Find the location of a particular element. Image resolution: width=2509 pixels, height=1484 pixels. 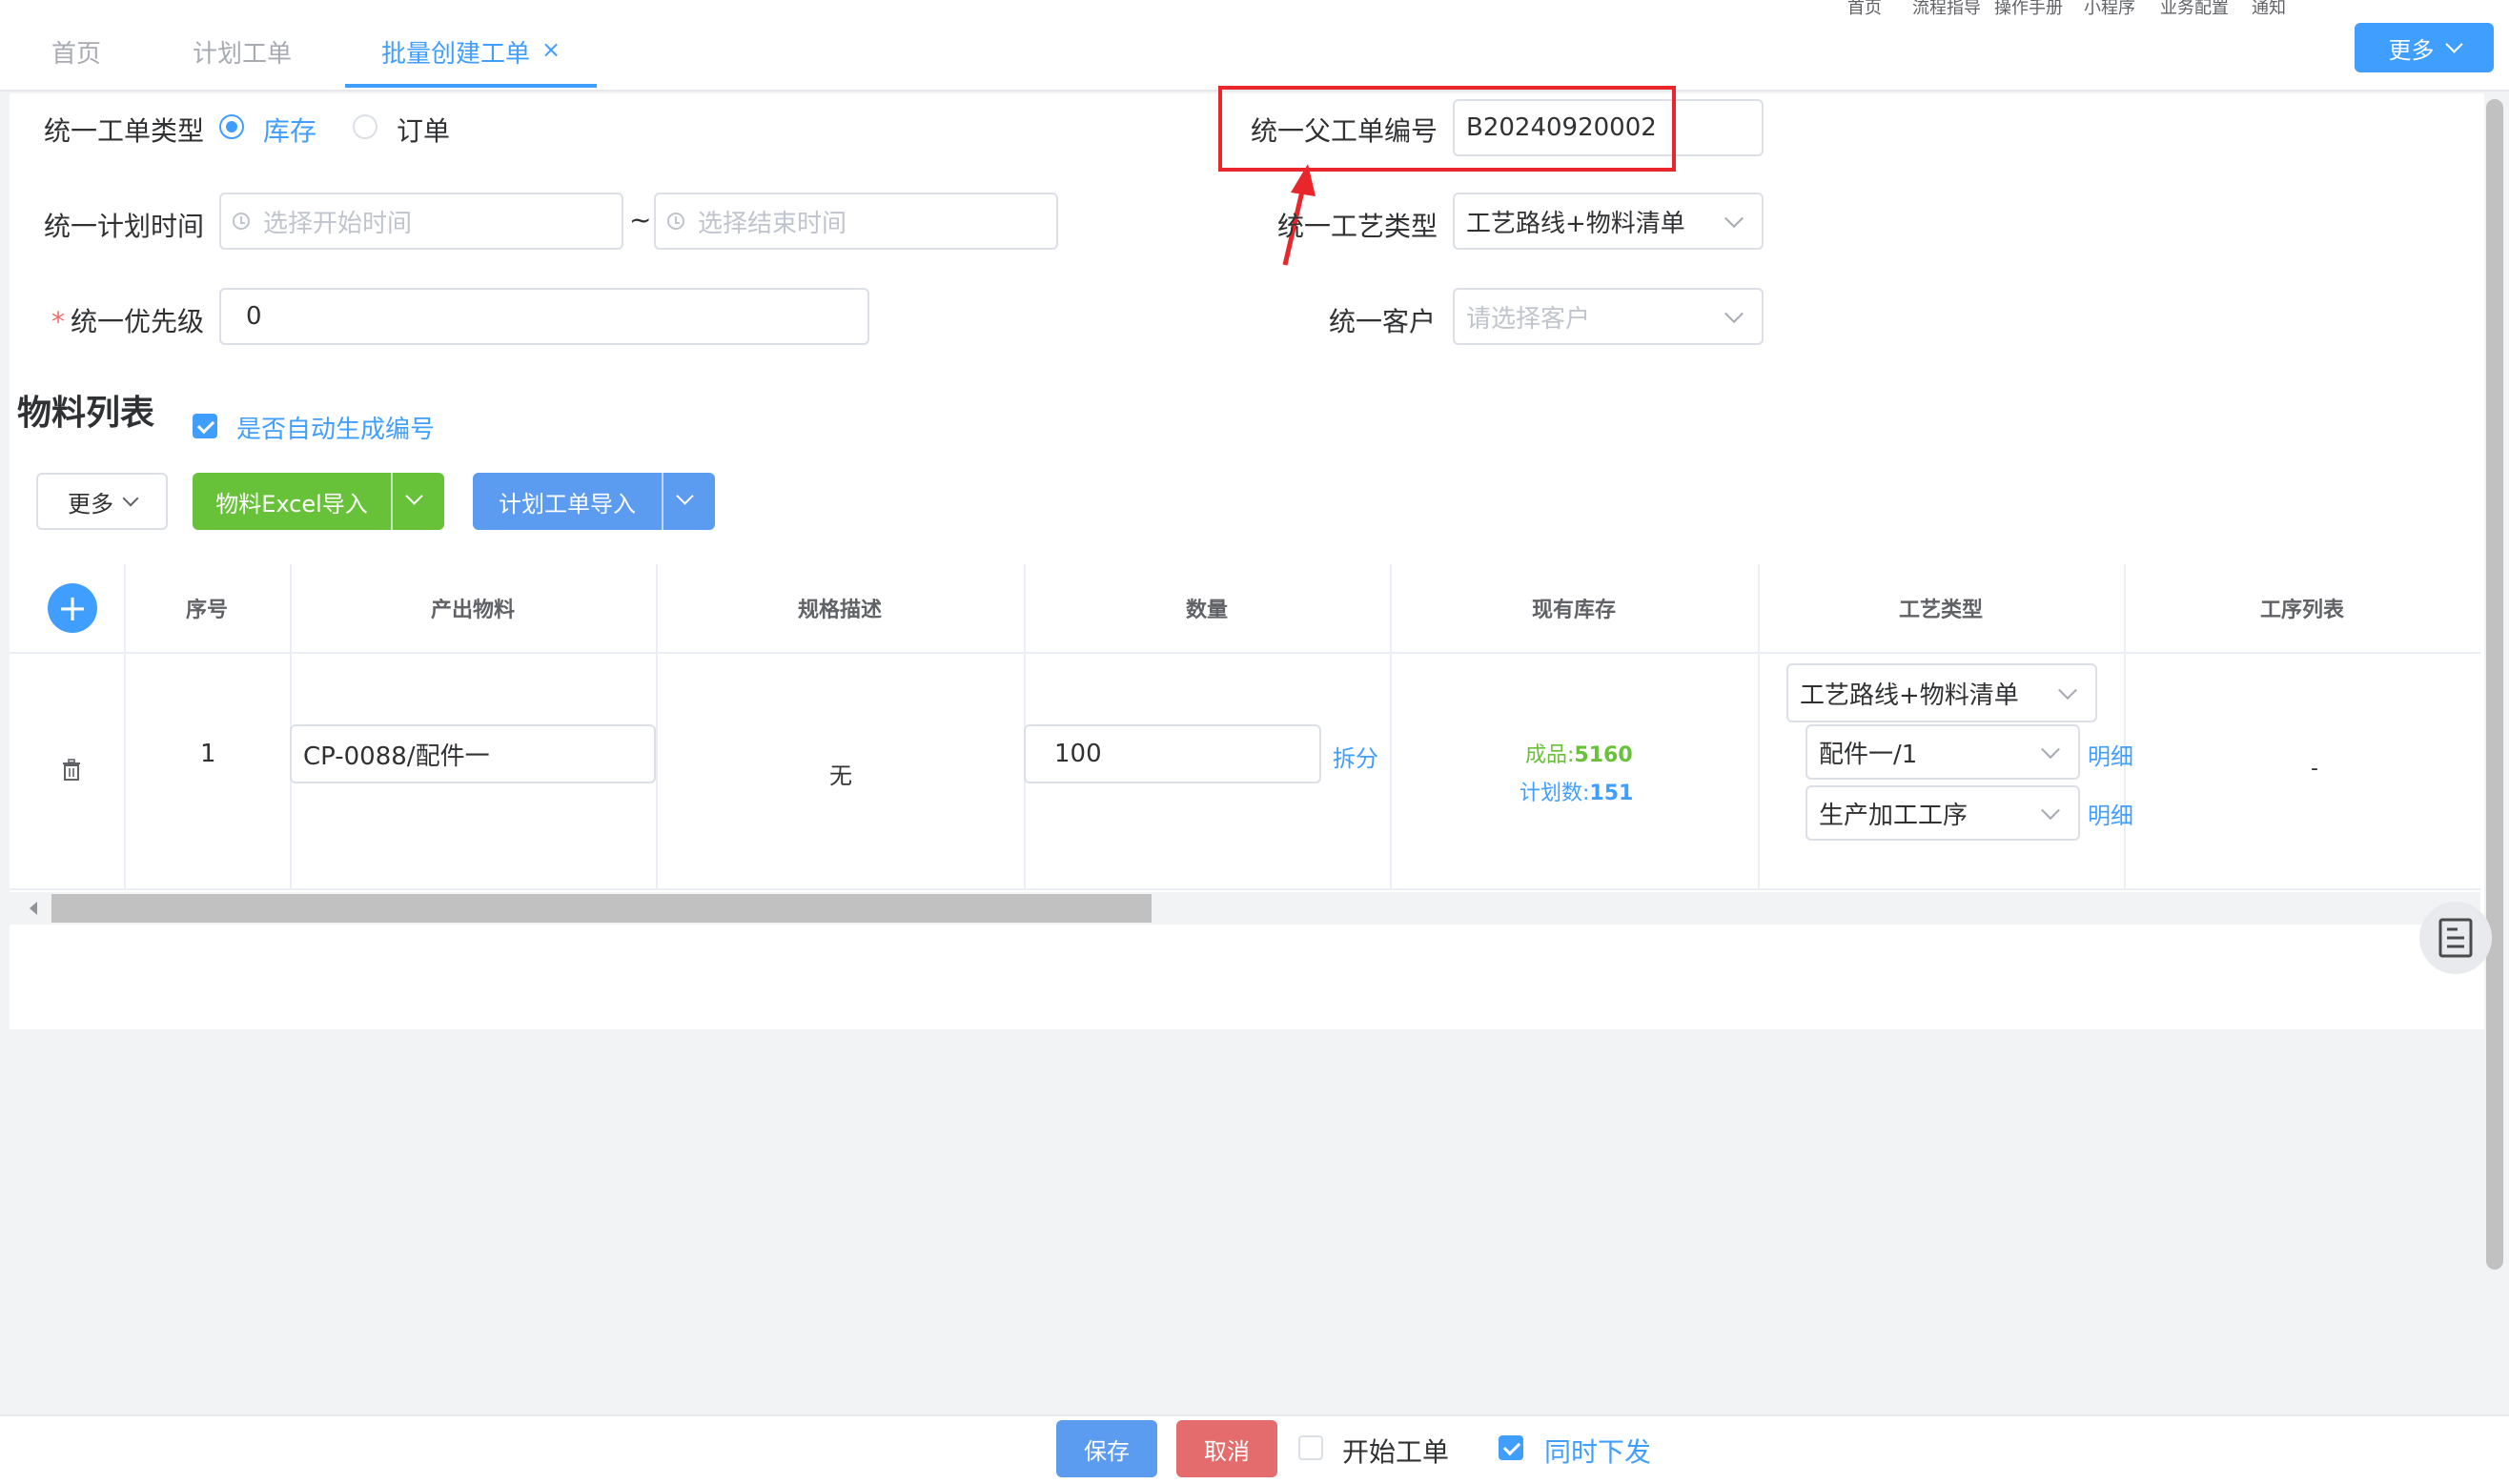

bom-detail-link: 明细 is located at coordinates (2110, 754).